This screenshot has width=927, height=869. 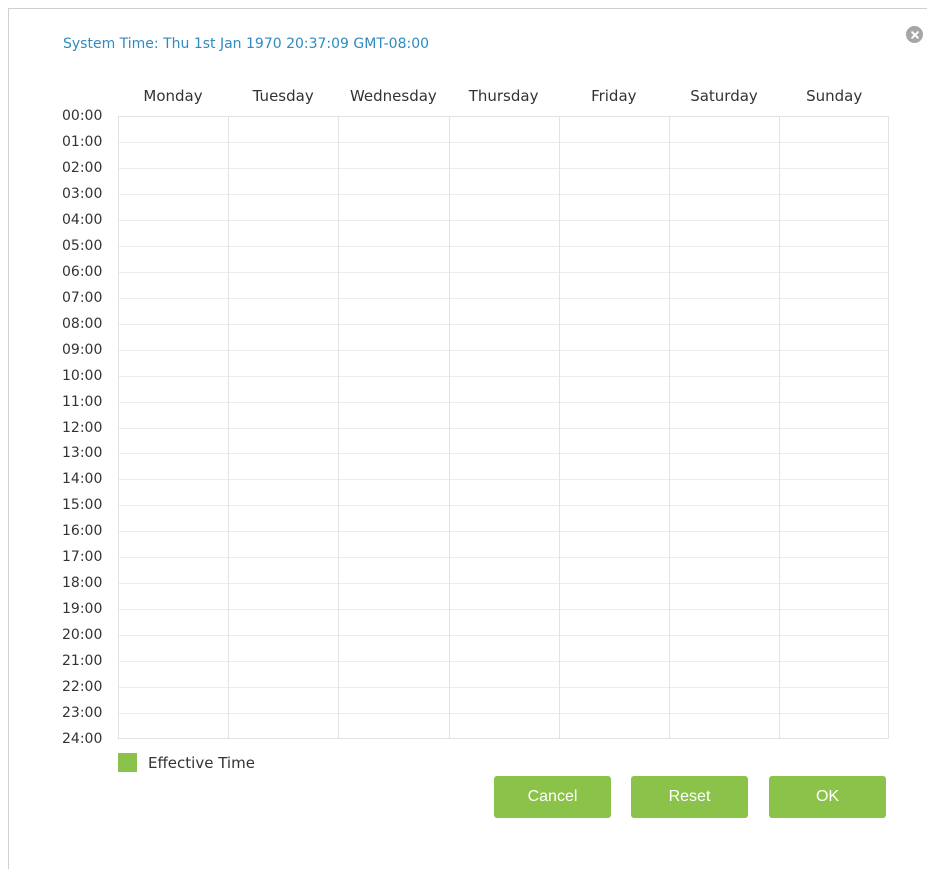 I want to click on day-header-thursday: Thursday, so click(x=503, y=96).